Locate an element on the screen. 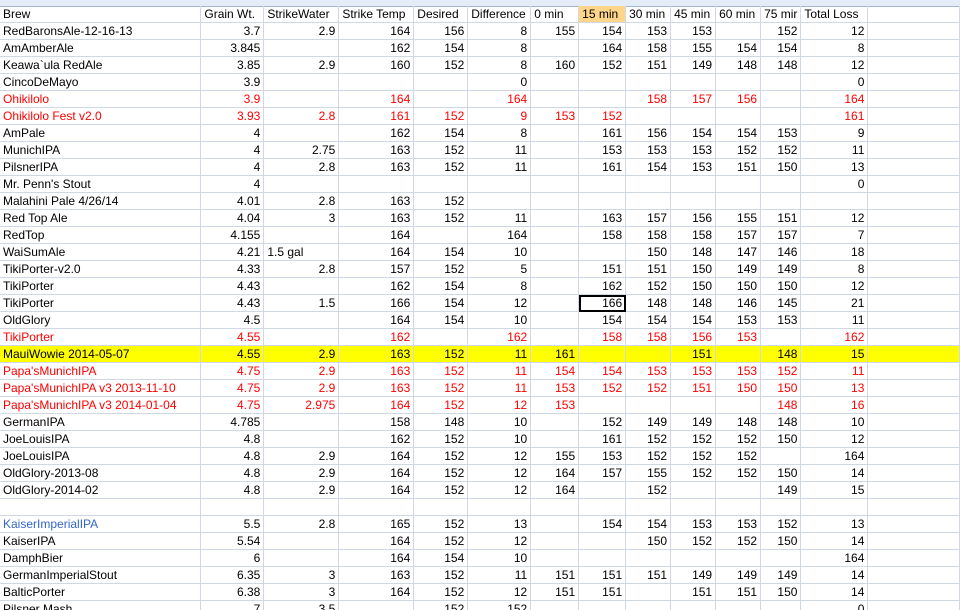 This screenshot has height=610, width=960. data-cell: 4.04 is located at coordinates (232, 218).